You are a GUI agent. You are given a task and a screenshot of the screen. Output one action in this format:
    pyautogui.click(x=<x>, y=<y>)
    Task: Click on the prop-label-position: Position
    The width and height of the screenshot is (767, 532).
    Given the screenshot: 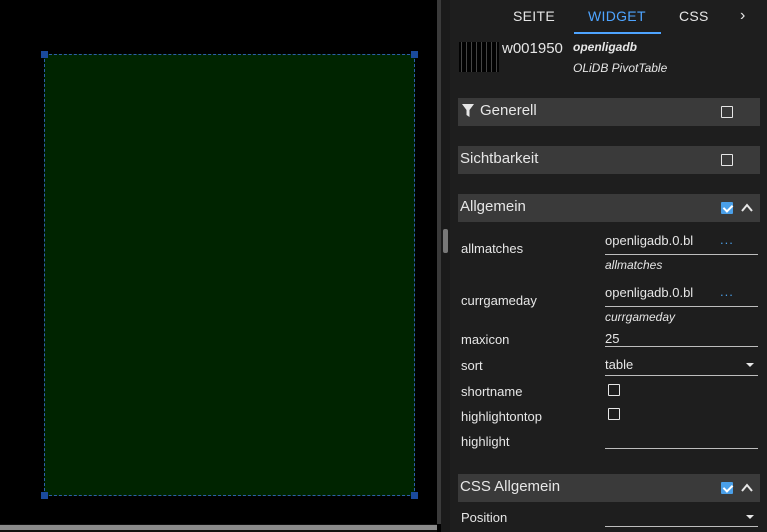 What is the action you would take?
    pyautogui.click(x=484, y=517)
    